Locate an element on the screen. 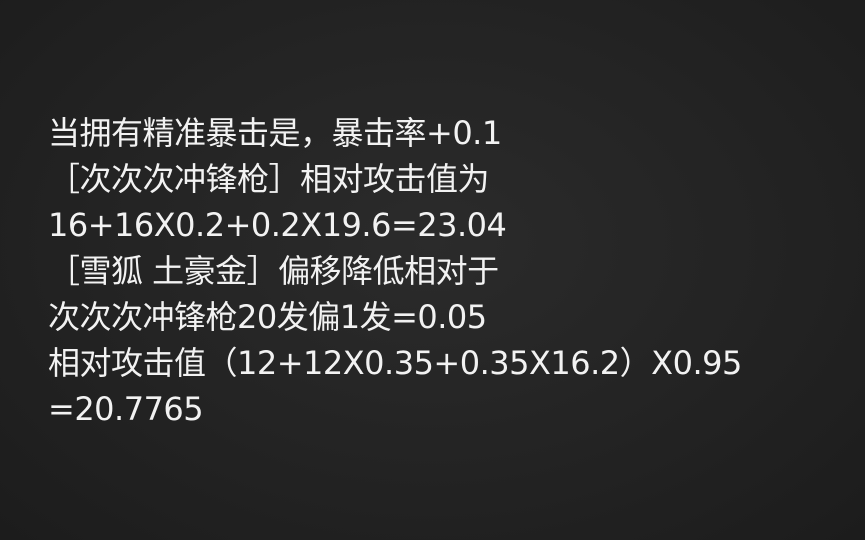 The image size is (865, 540). note-line-1: 当拥有精准暴击是，暴击率+0.1 is located at coordinates (275, 133).